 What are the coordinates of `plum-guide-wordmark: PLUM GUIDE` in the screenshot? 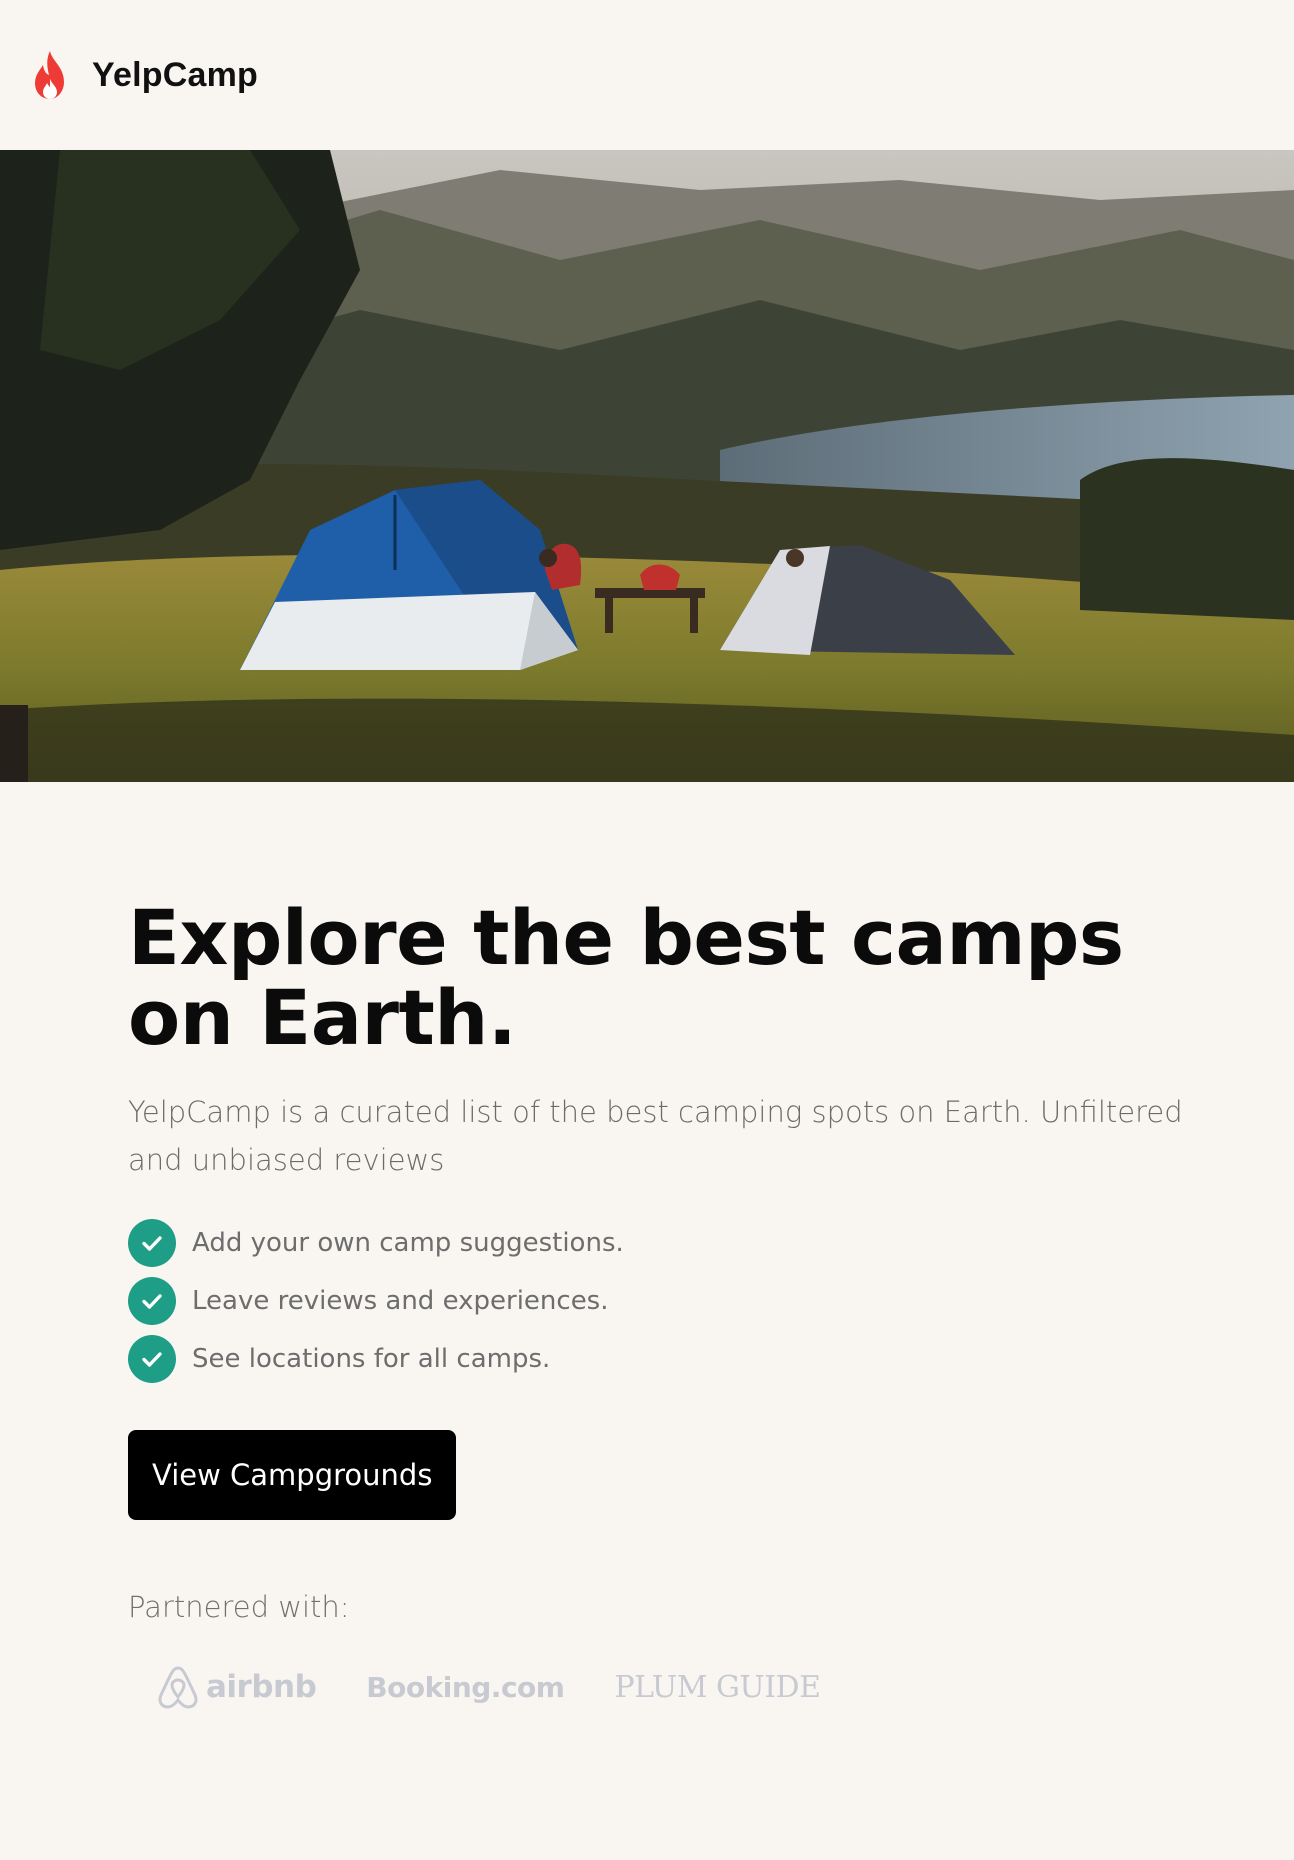 It's located at (717, 1687).